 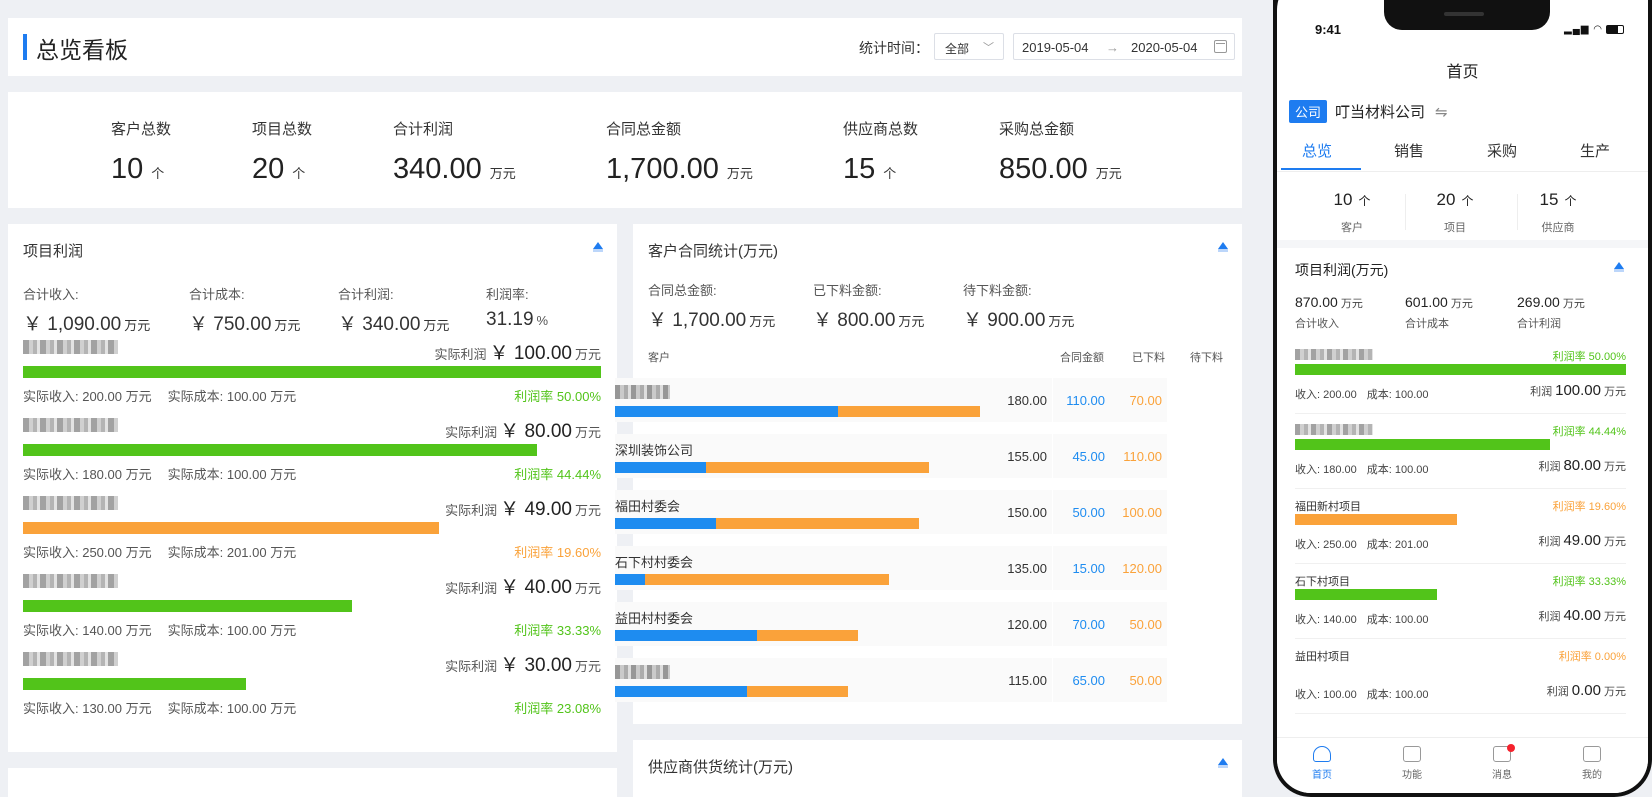 What do you see at coordinates (1594, 29) in the screenshot?
I see `signal-wifi-battery-icon: ▂▄▆ ◠` at bounding box center [1594, 29].